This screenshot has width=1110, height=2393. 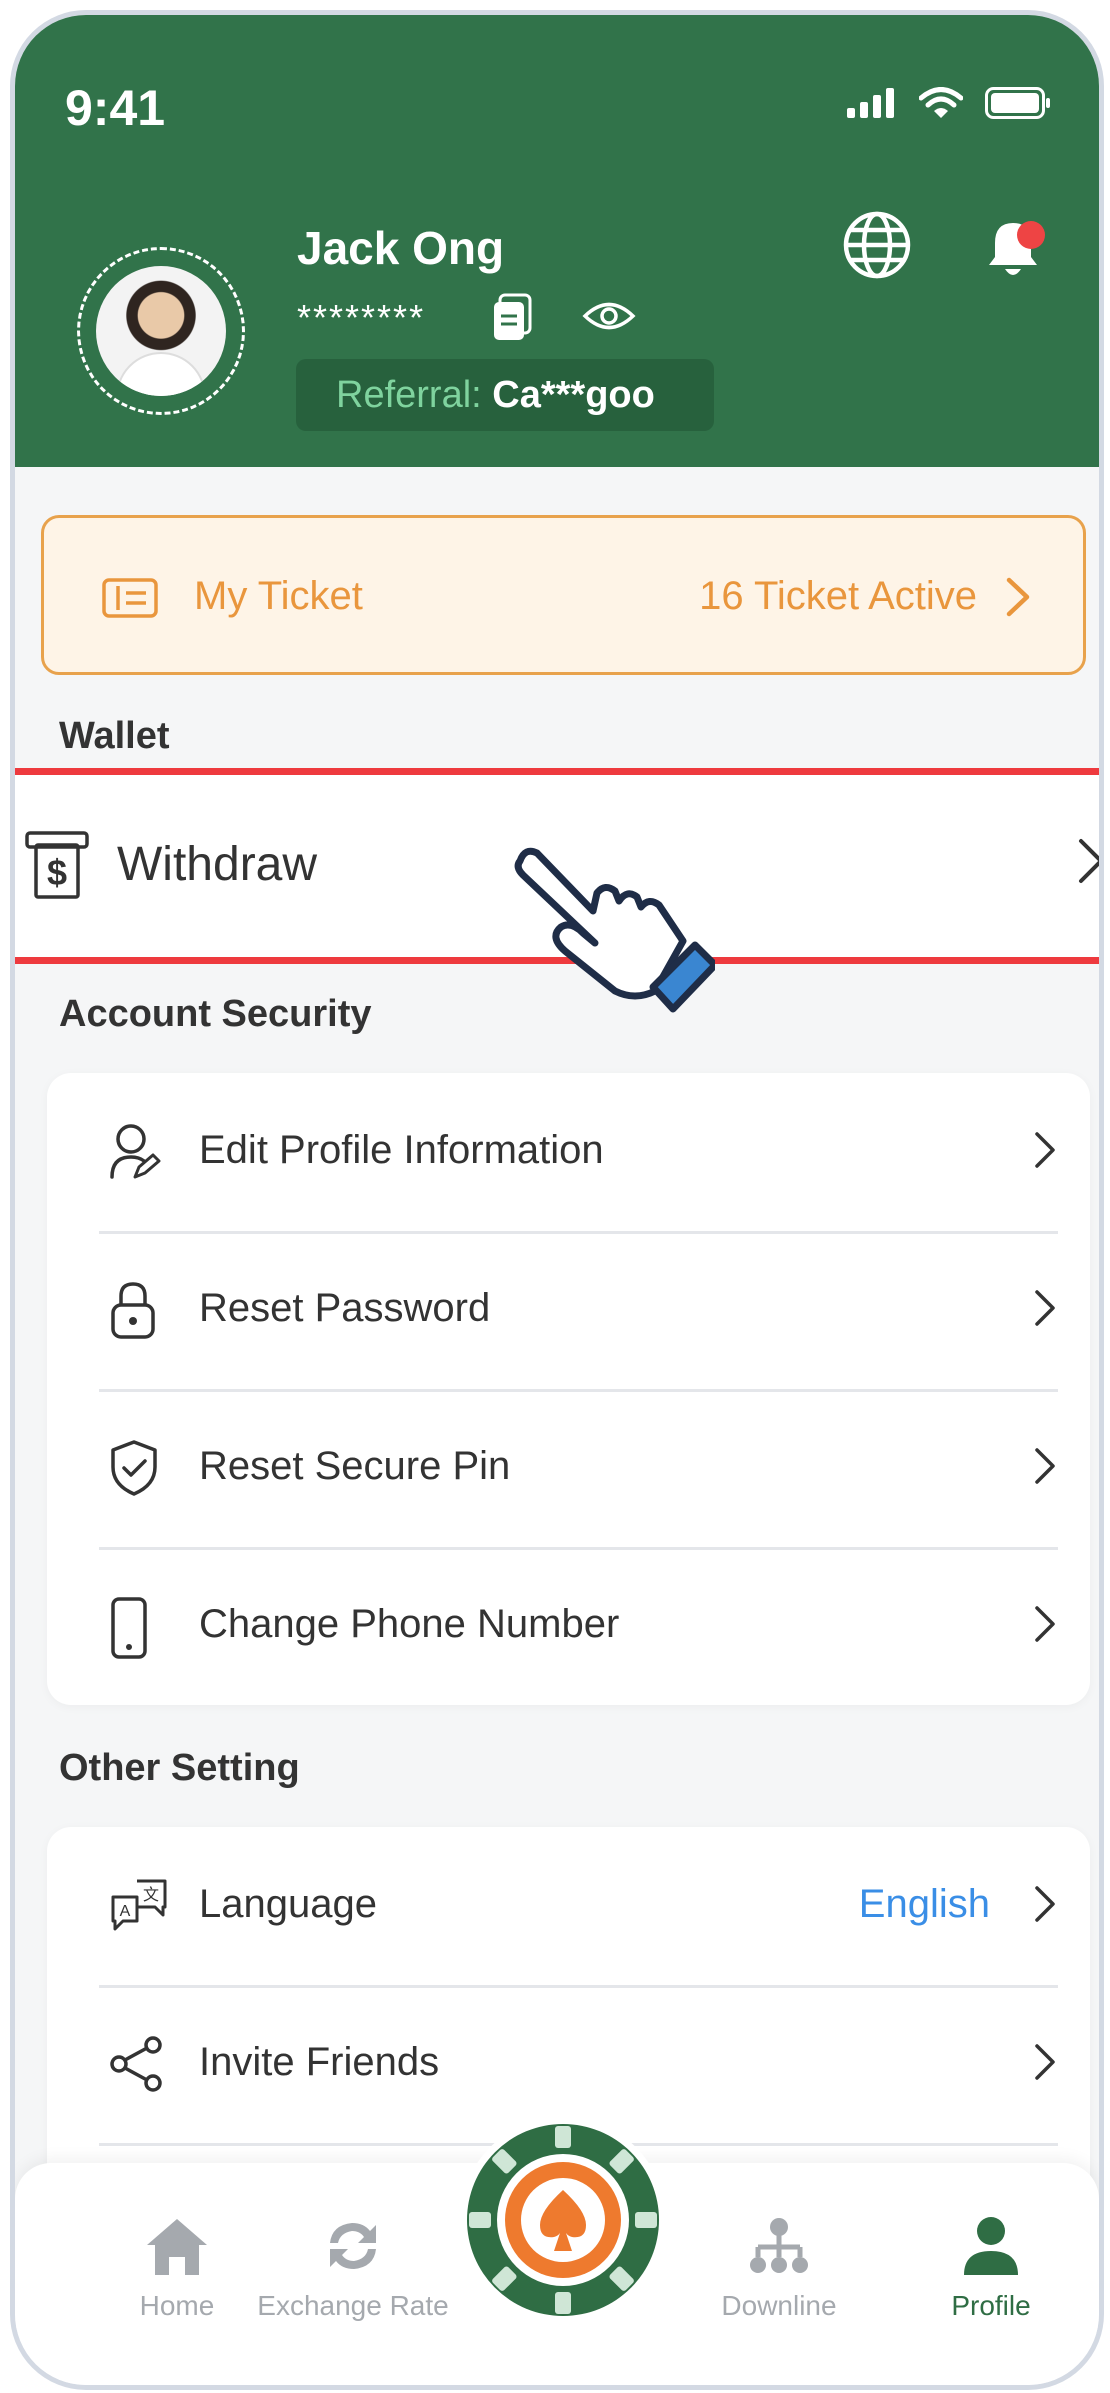 I want to click on change-phone-row: Change Phone Number, so click(x=568, y=1626).